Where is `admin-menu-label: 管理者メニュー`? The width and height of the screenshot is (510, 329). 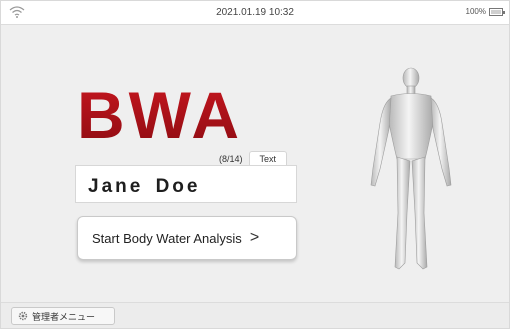 admin-menu-label: 管理者メニュー is located at coordinates (64, 316).